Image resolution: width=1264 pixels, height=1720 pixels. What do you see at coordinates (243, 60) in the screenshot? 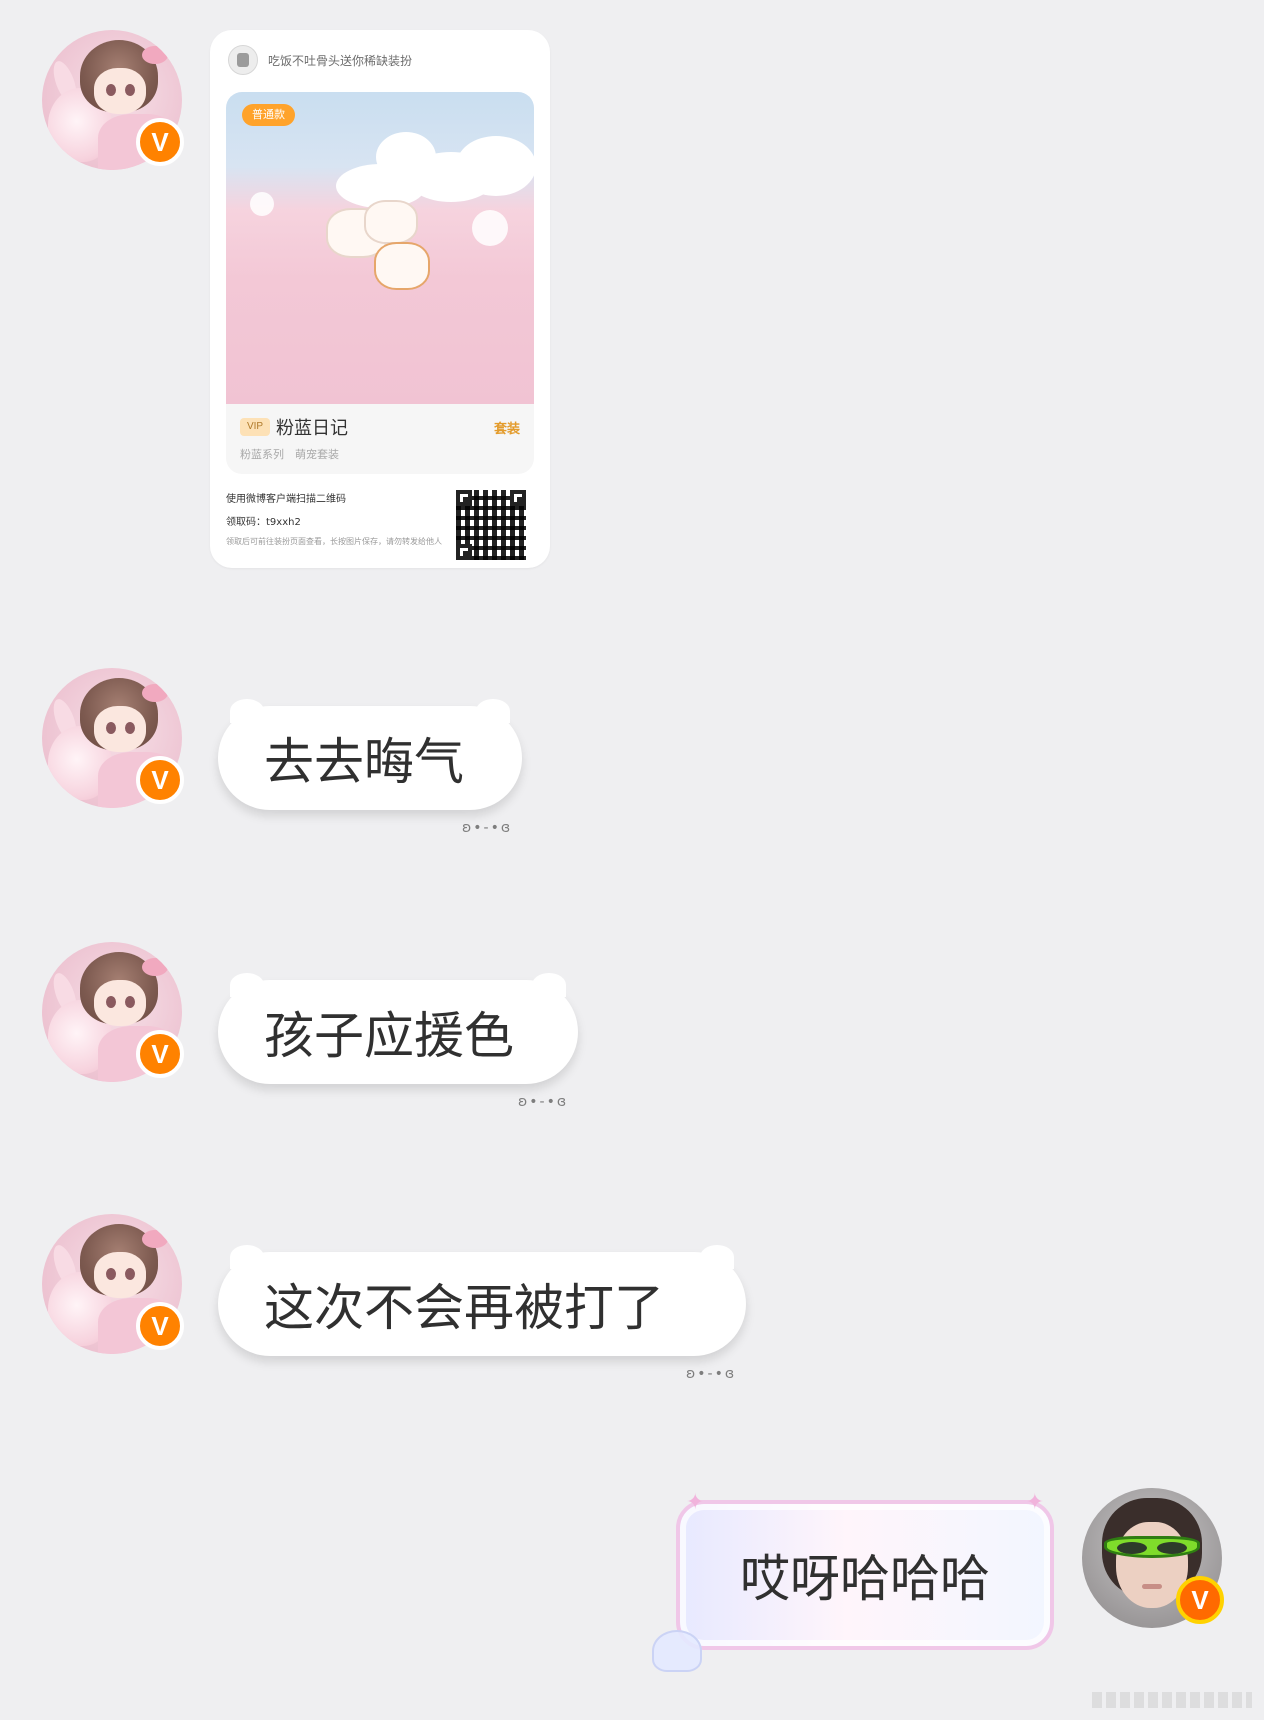
I see `app-icon` at bounding box center [243, 60].